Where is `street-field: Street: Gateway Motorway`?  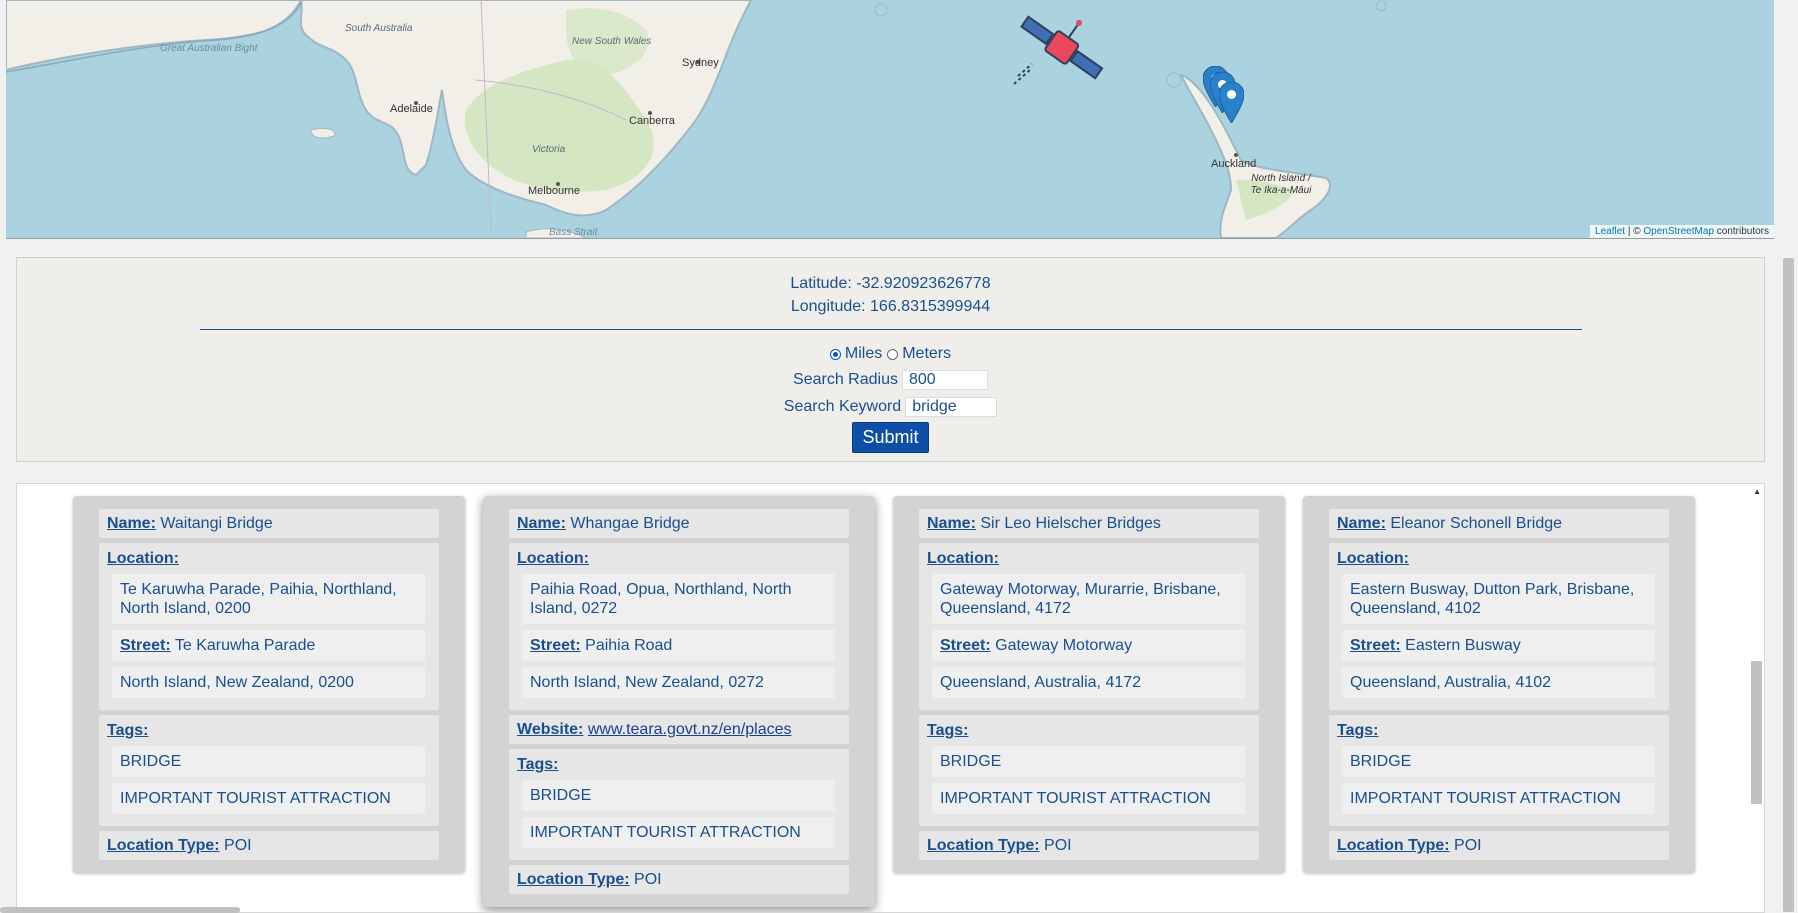
street-field: Street: Gateway Motorway is located at coordinates (1088, 645).